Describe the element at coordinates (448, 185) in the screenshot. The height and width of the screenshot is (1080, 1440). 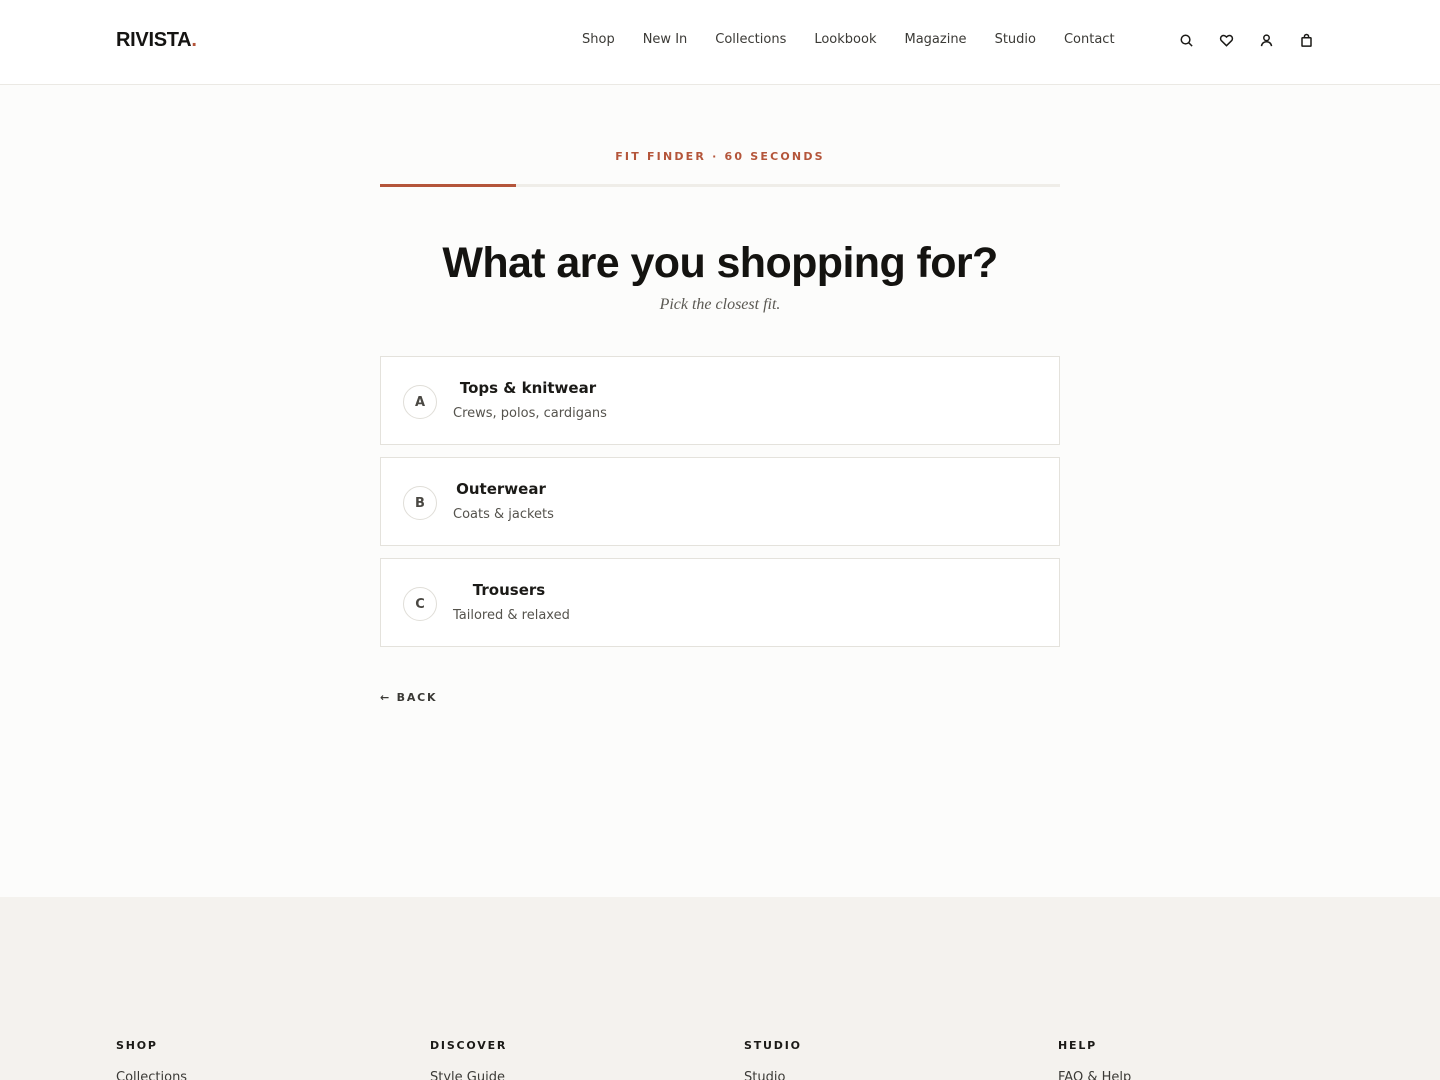
I see `quiz-progress-fill` at that location.